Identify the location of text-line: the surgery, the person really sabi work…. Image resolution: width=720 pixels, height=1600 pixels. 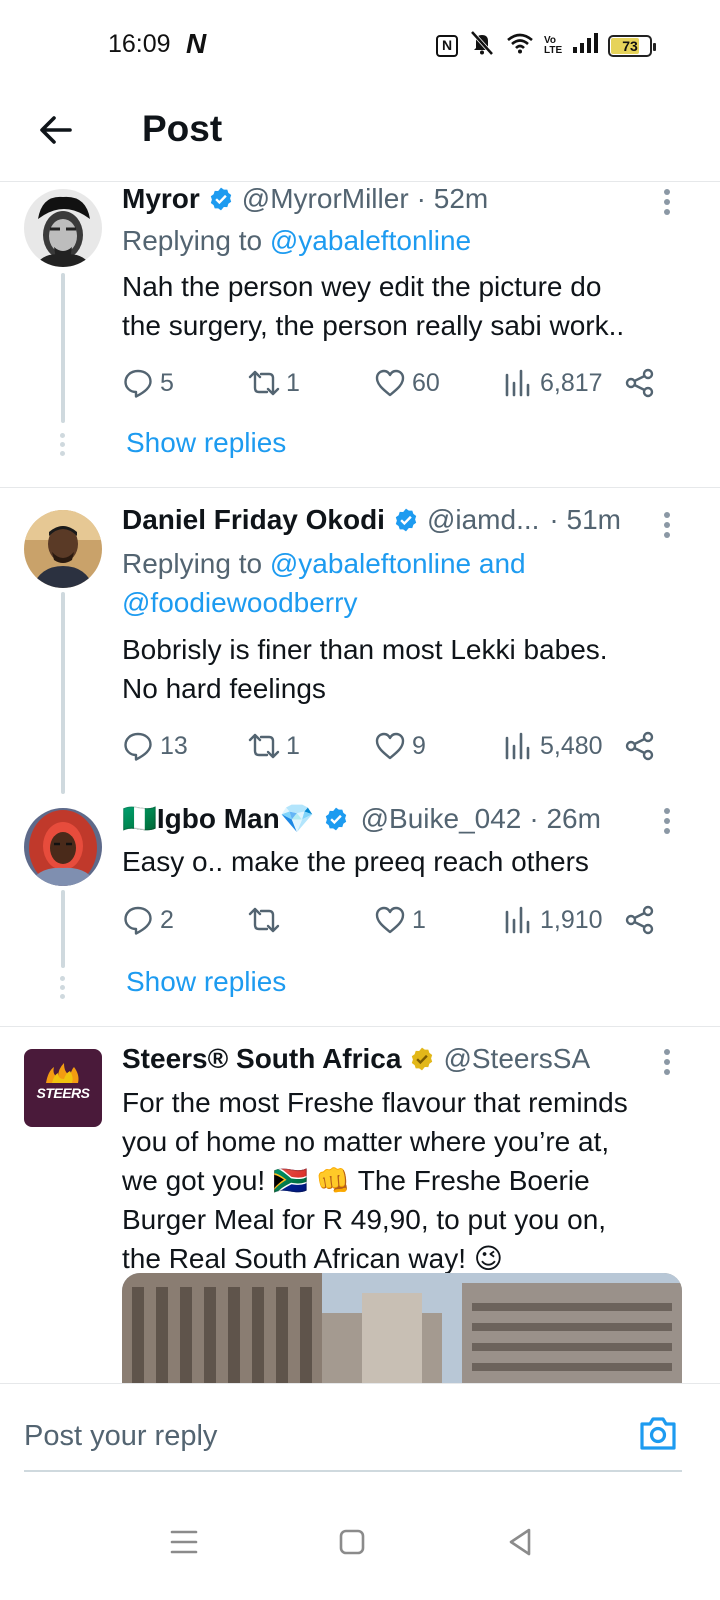
(373, 325).